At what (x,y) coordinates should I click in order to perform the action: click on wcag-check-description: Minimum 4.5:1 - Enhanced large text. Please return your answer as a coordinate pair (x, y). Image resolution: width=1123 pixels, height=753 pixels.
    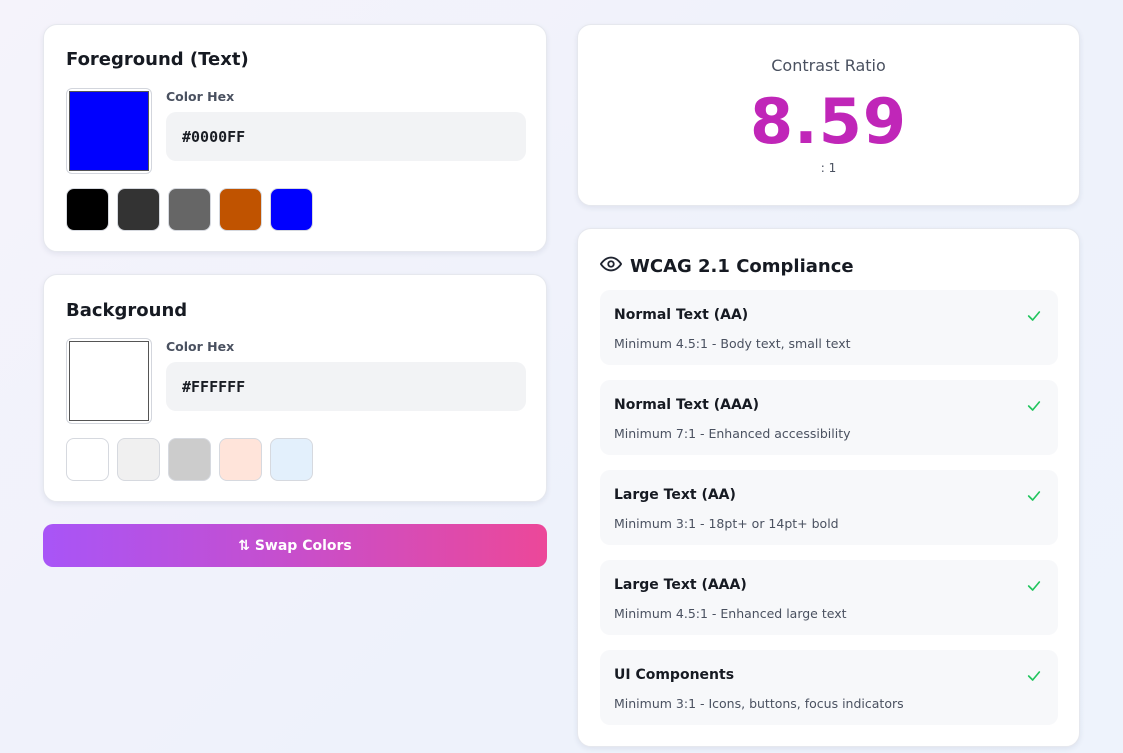
    Looking at the image, I should click on (730, 613).